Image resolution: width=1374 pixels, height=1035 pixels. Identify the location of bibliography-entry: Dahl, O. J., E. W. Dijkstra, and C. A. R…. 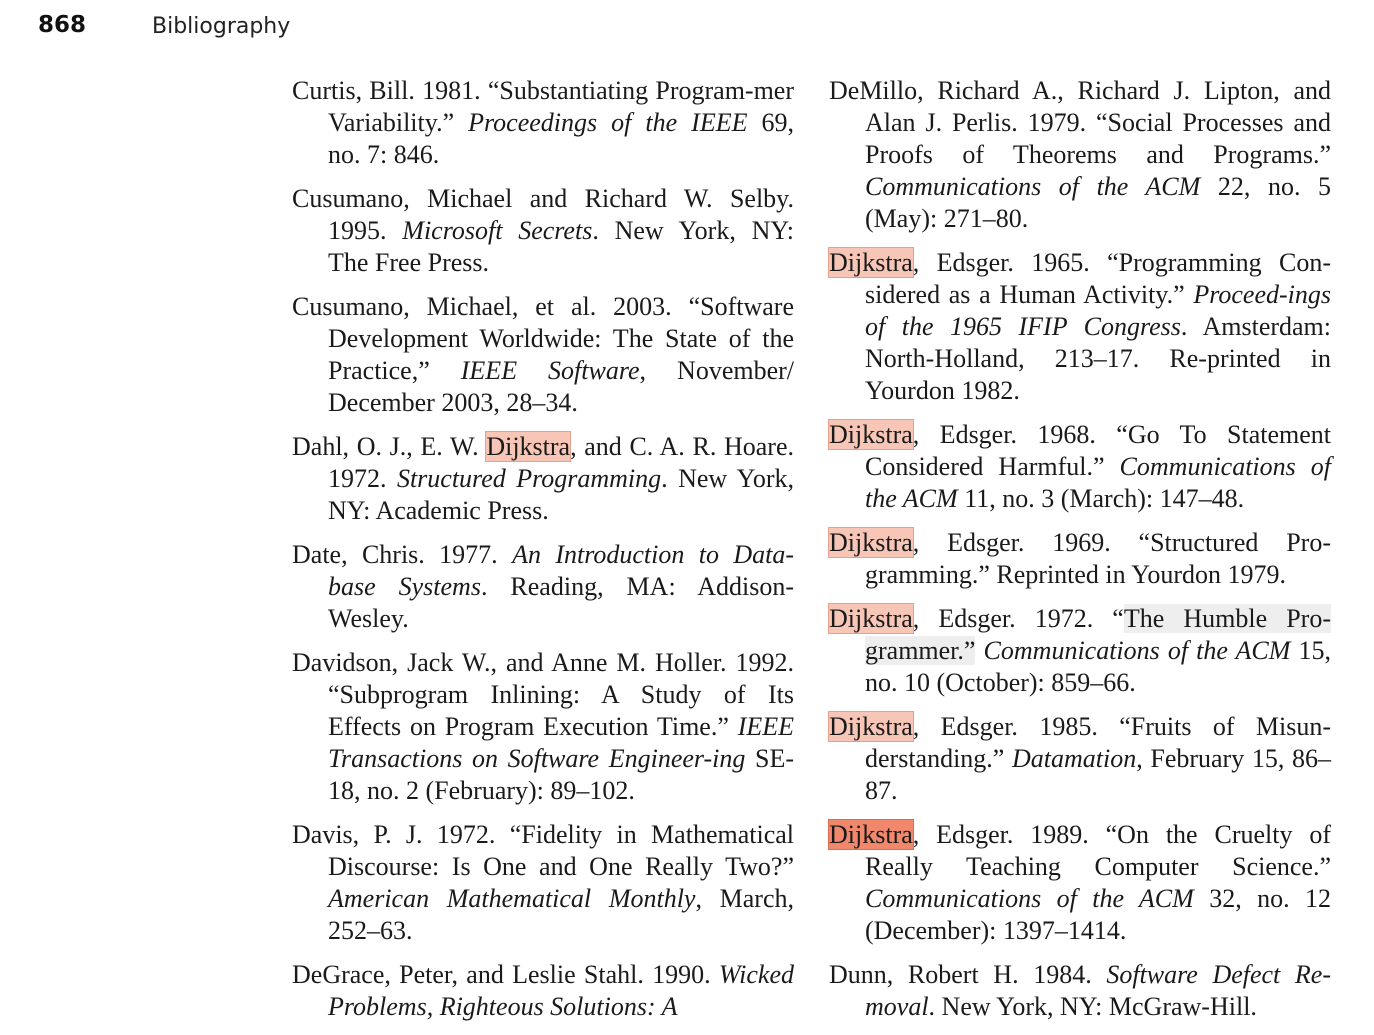
(543, 479).